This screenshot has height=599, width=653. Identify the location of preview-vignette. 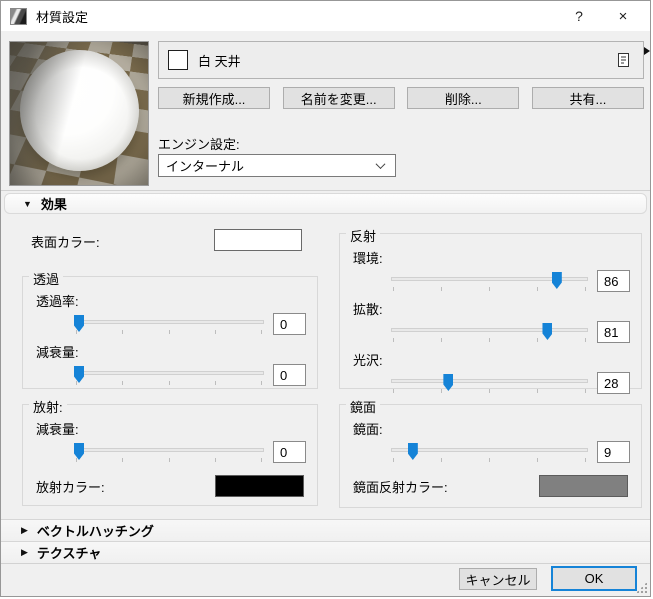
(79, 113).